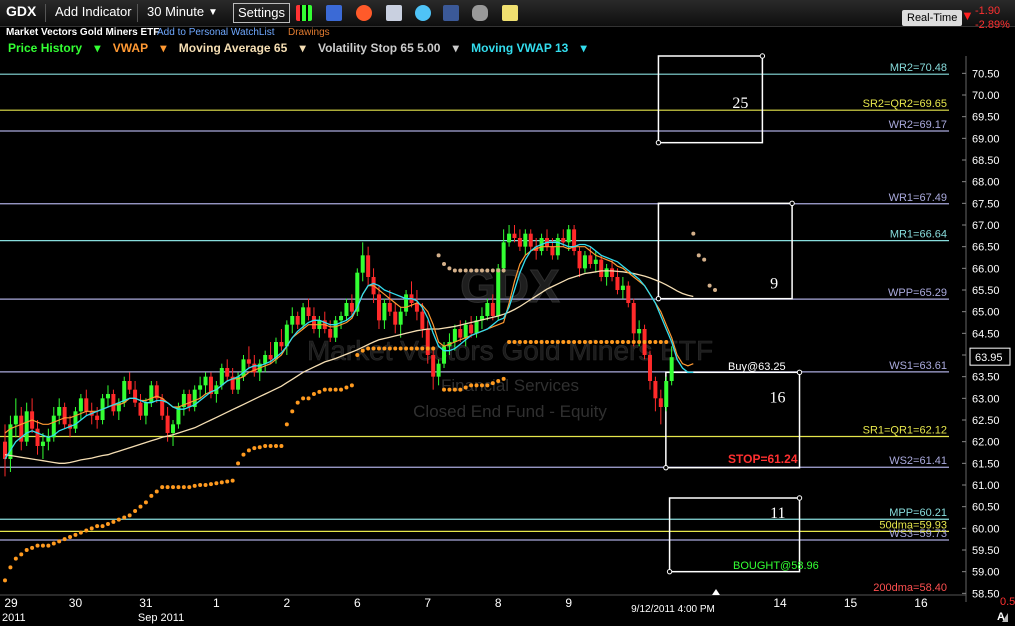 The image size is (1015, 626). What do you see at coordinates (851, 603) in the screenshot?
I see `x-tick-label: 15` at bounding box center [851, 603].